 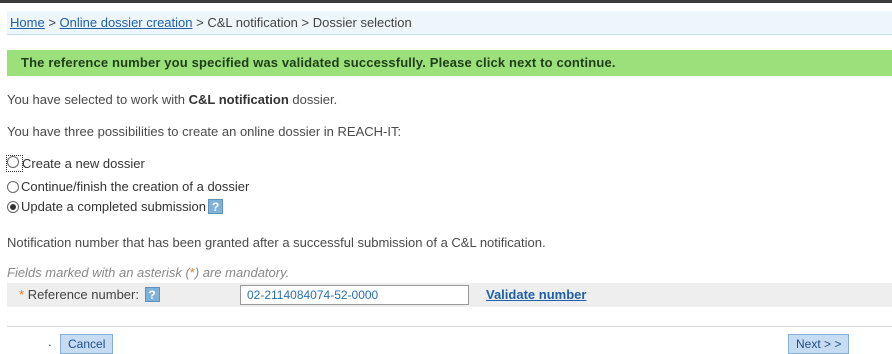 I want to click on breadcrumb-home-link: Home, so click(x=27, y=22).